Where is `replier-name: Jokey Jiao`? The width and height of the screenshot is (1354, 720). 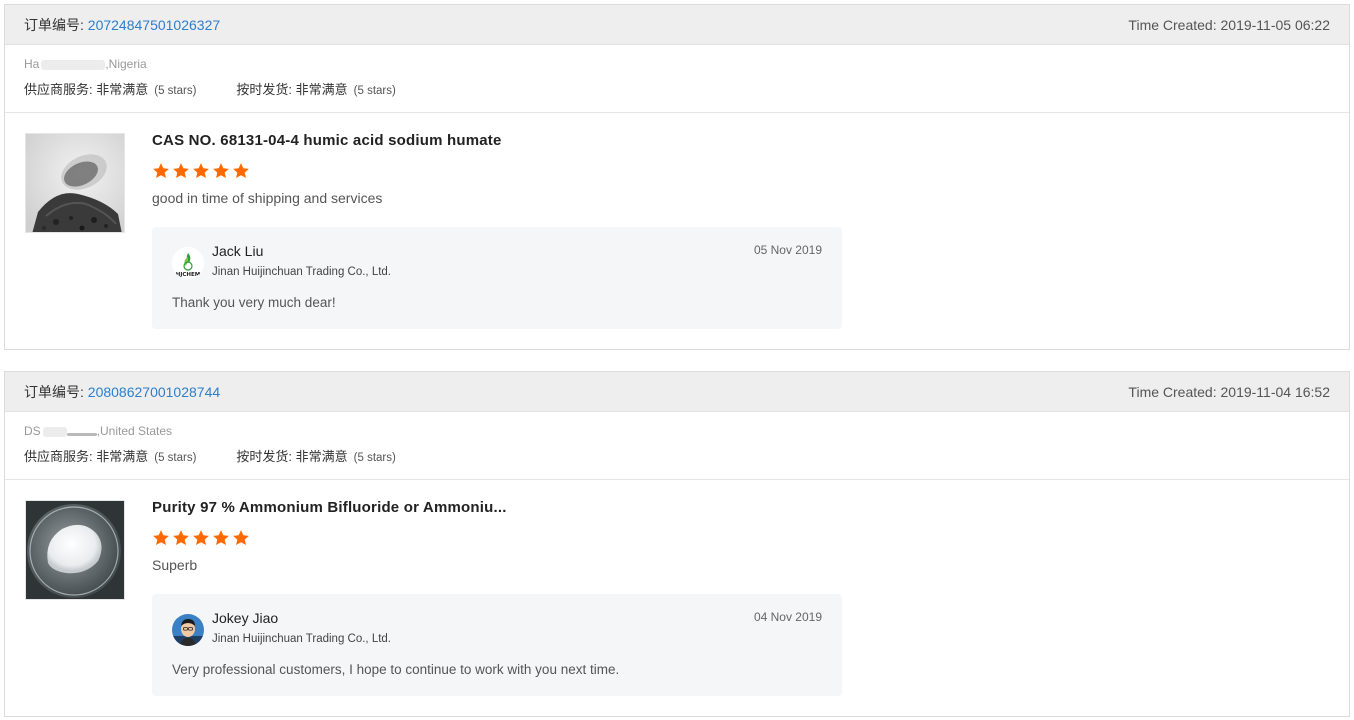 replier-name: Jokey Jiao is located at coordinates (245, 618).